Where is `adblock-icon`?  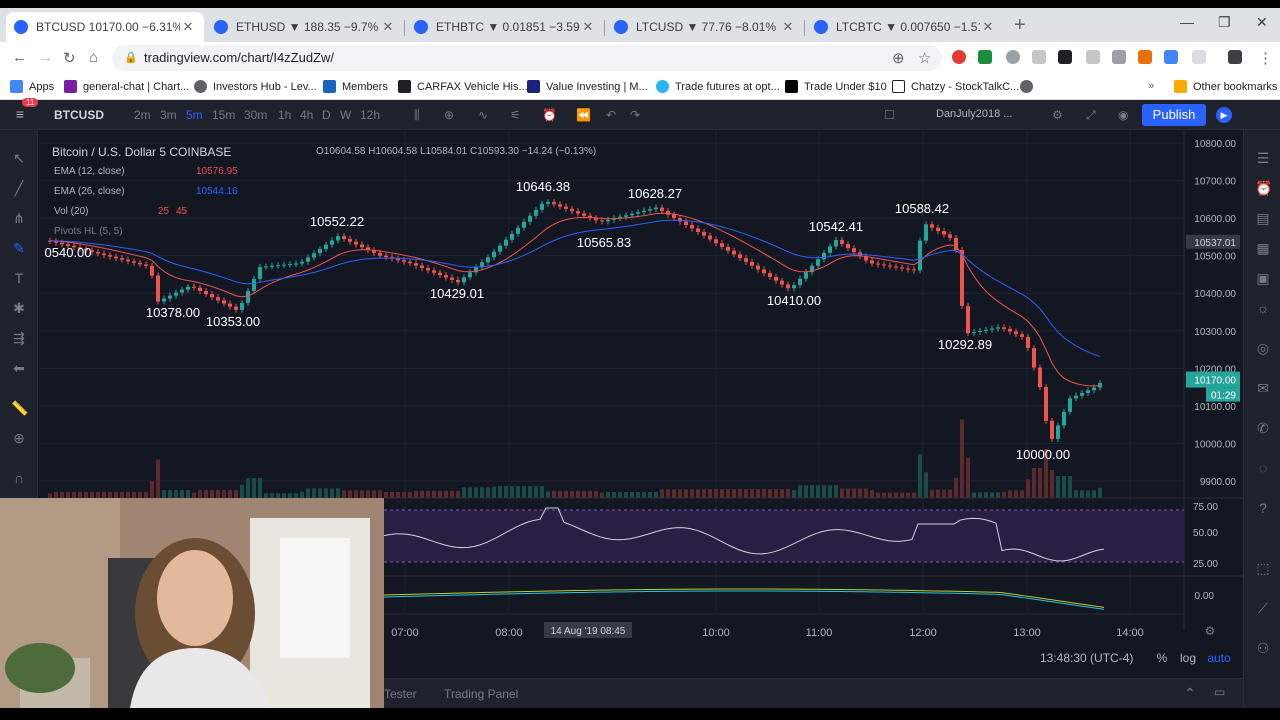 adblock-icon is located at coordinates (959, 57).